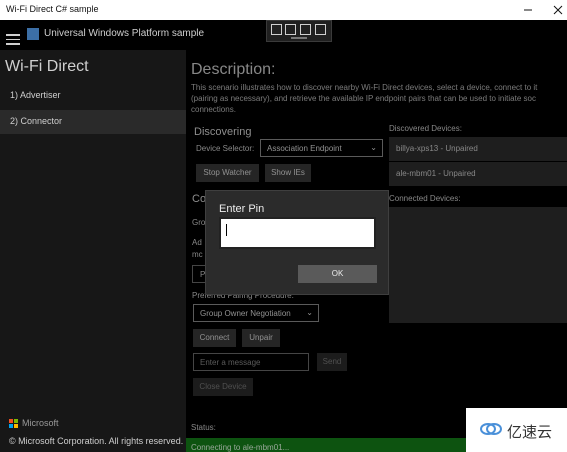  I want to click on watermark-text: 亿速云, so click(530, 432).